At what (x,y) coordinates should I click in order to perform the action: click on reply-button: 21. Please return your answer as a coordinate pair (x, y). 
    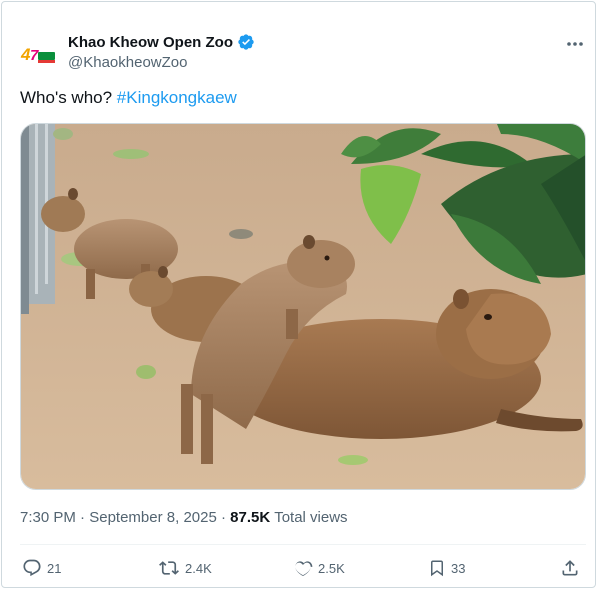
    Looking at the image, I should click on (41, 568).